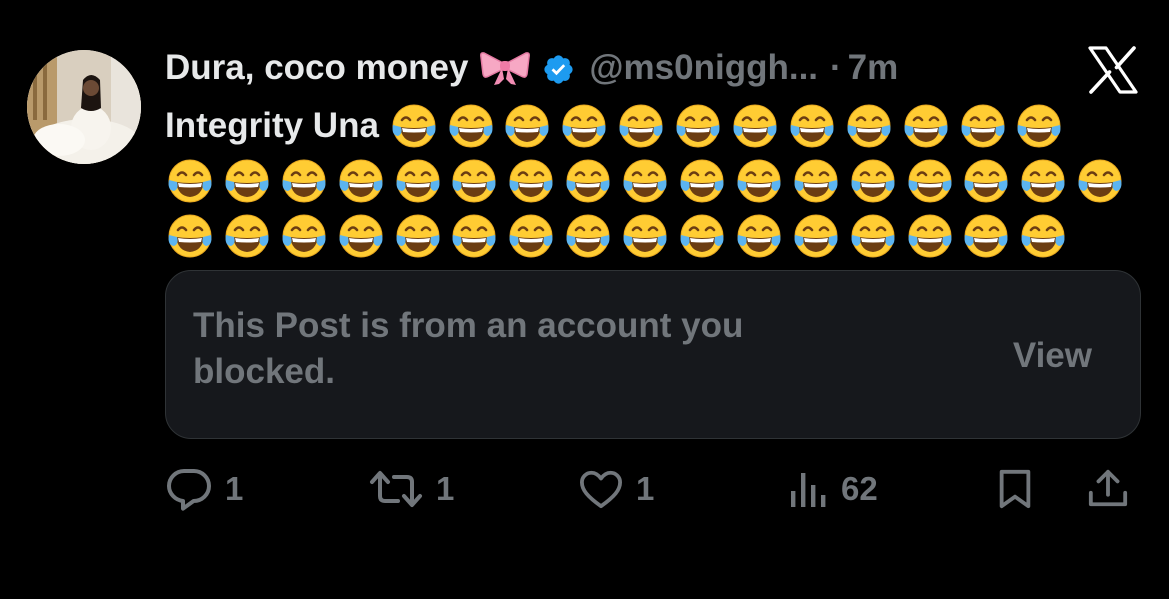  I want to click on ribbon-icon, so click(505, 68).